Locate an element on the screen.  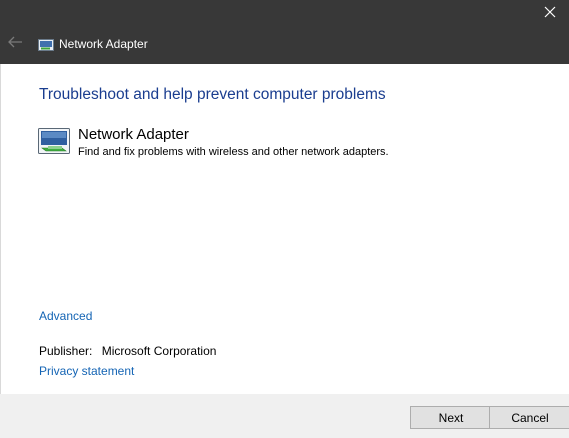
network-adapter-large-icon is located at coordinates (55, 142).